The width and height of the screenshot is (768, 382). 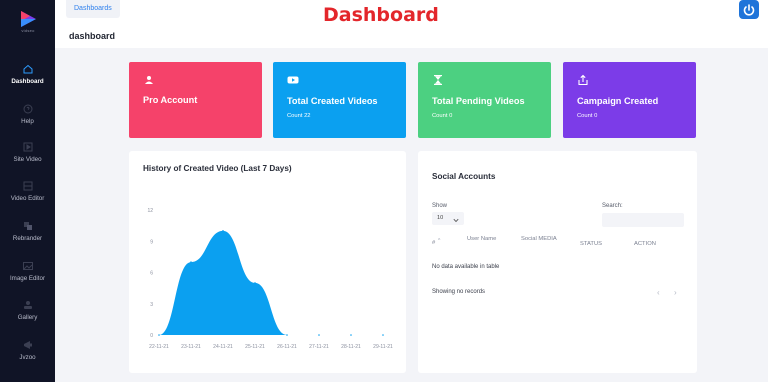 What do you see at coordinates (612, 206) in the screenshot?
I see `search-label: Search:` at bounding box center [612, 206].